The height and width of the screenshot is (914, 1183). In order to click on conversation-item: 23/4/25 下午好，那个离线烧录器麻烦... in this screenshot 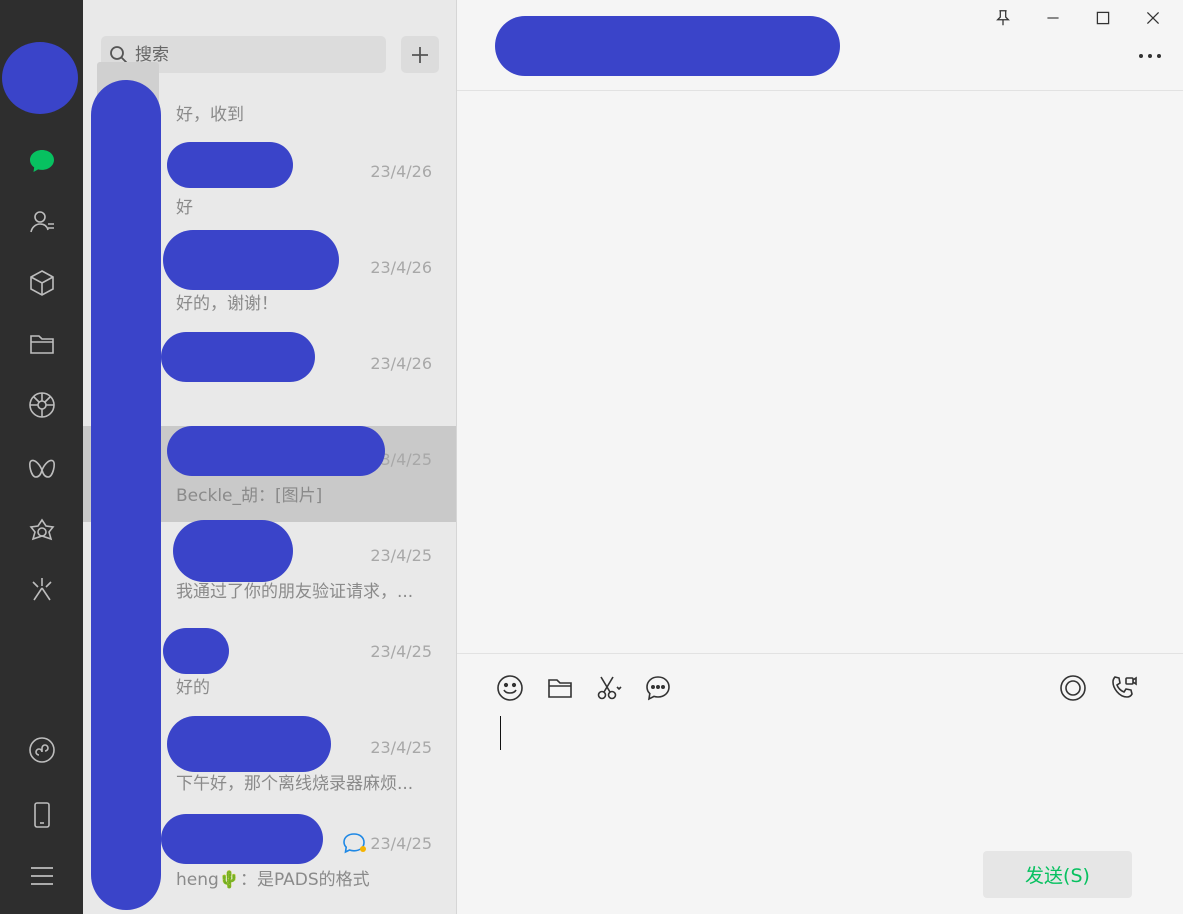, I will do `click(269, 762)`.